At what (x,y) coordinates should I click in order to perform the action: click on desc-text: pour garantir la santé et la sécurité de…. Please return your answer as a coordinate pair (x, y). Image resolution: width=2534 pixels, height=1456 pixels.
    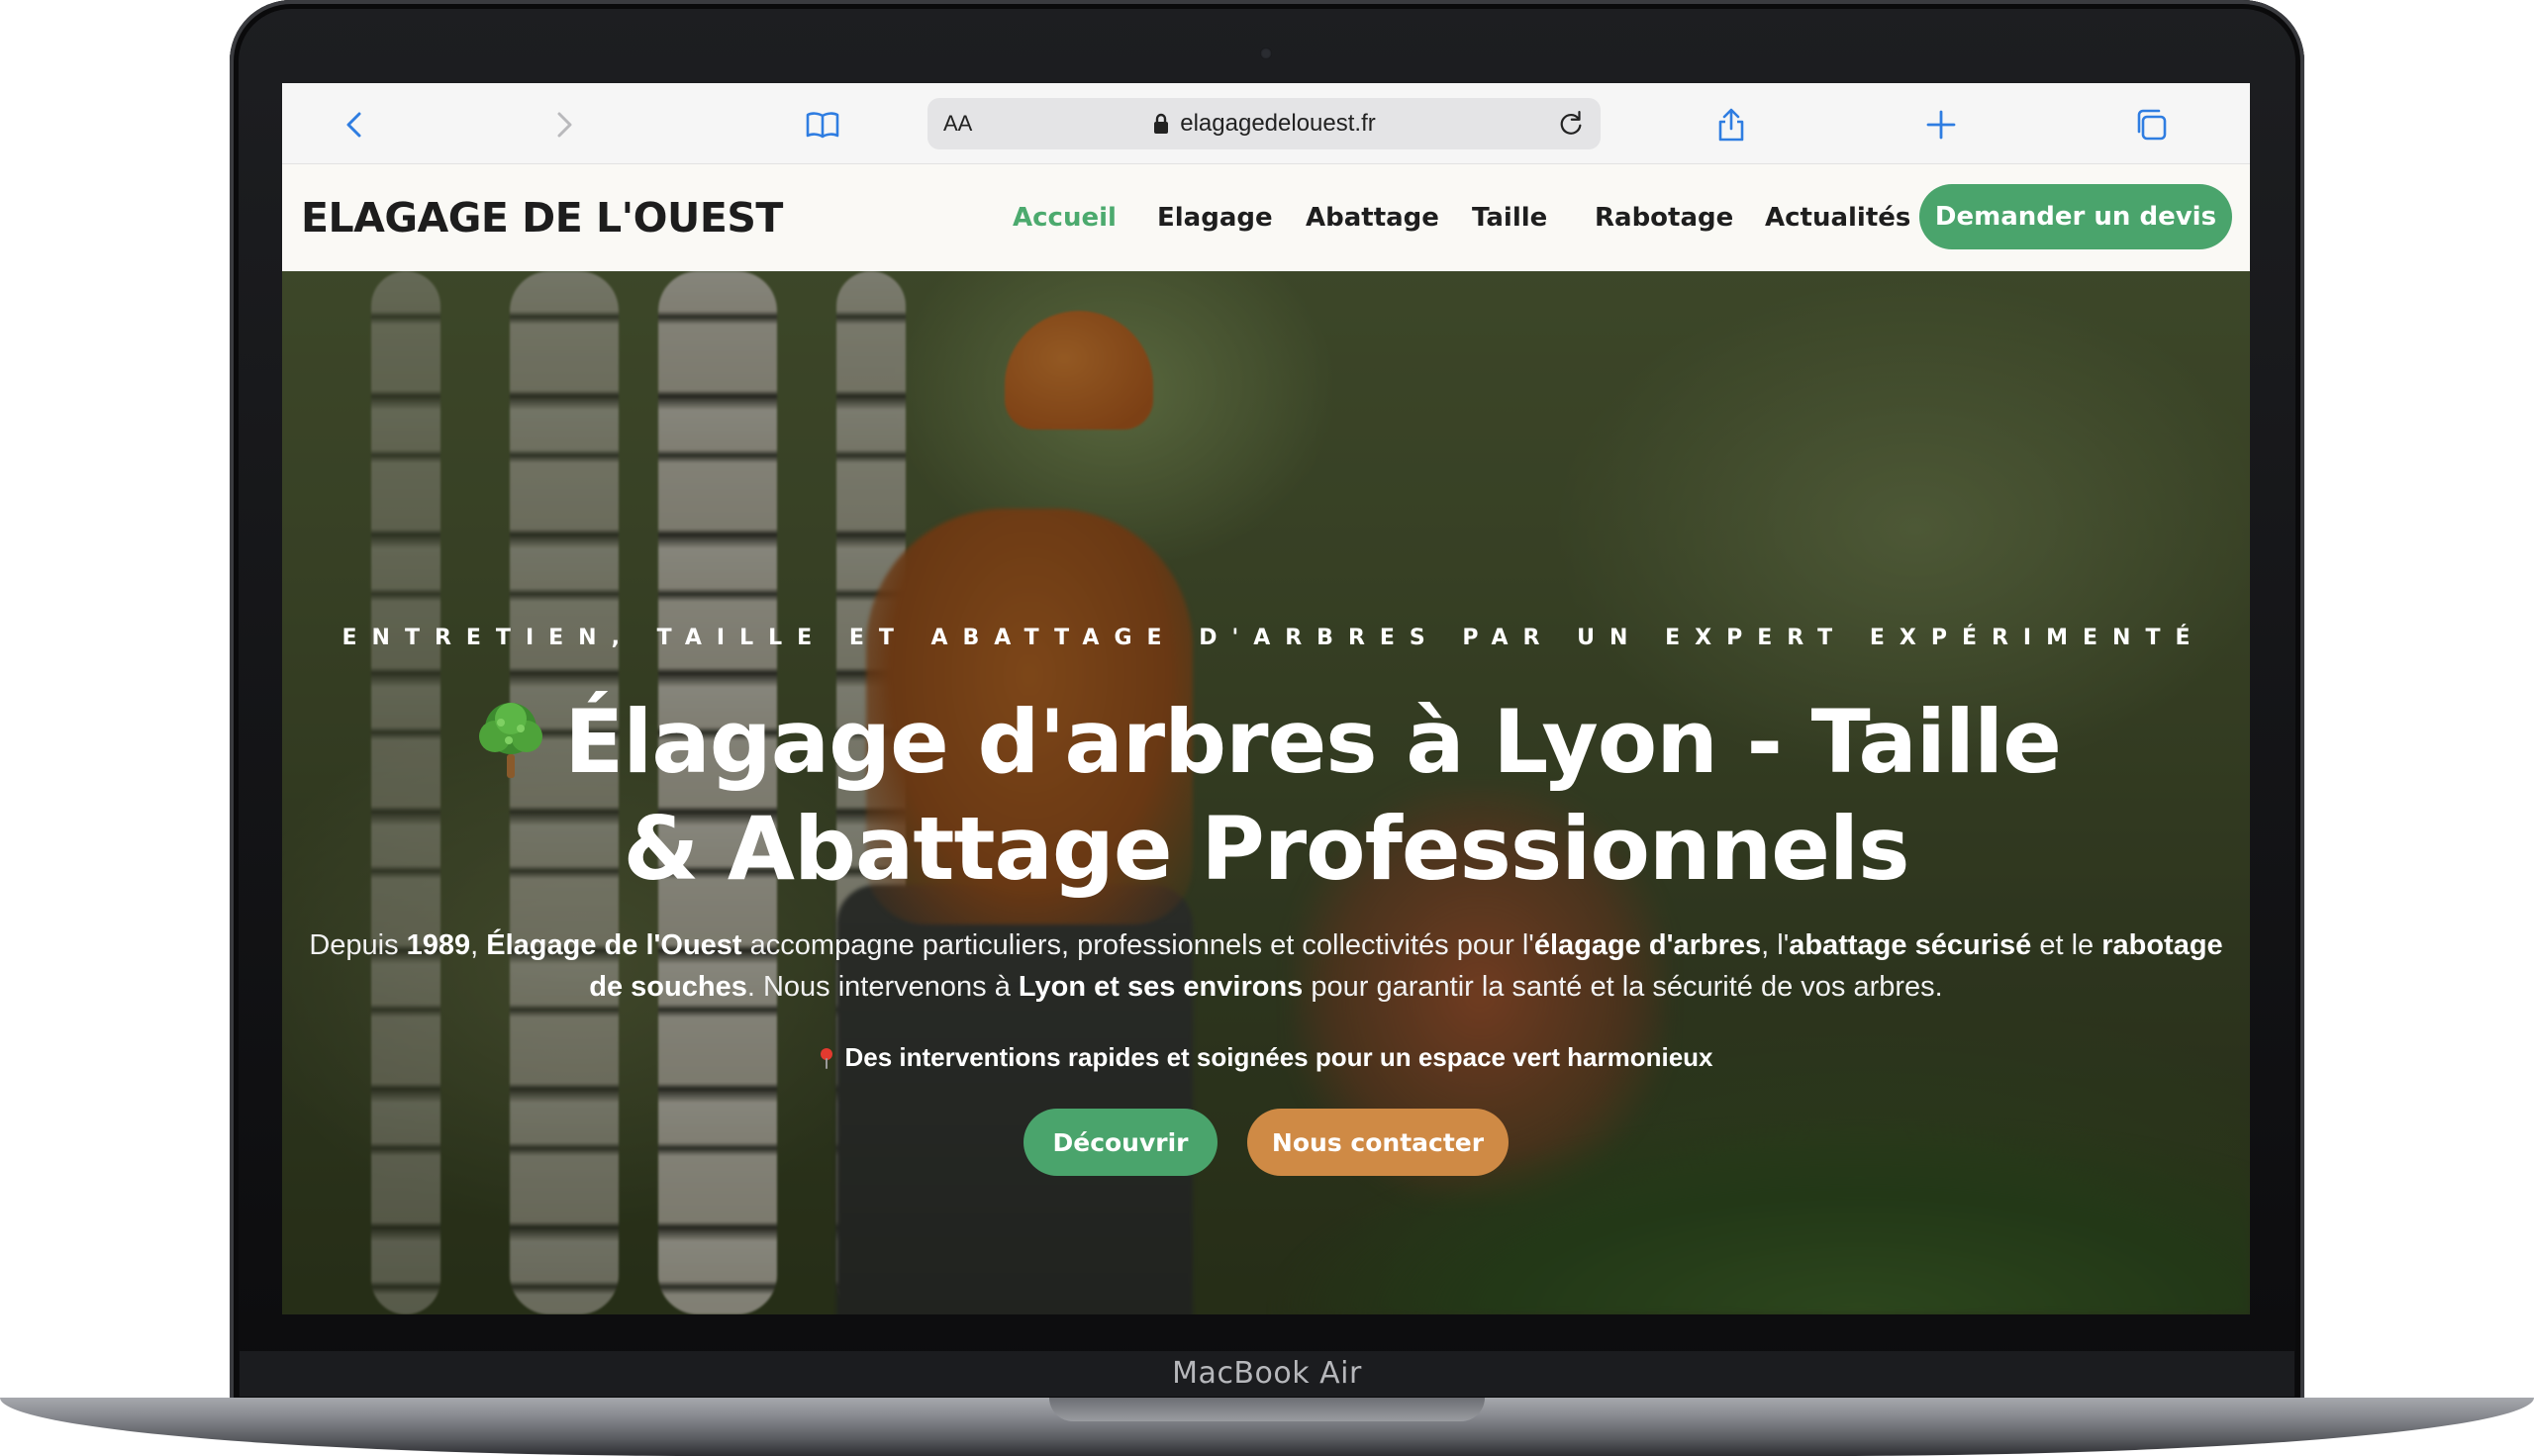
    Looking at the image, I should click on (1623, 987).